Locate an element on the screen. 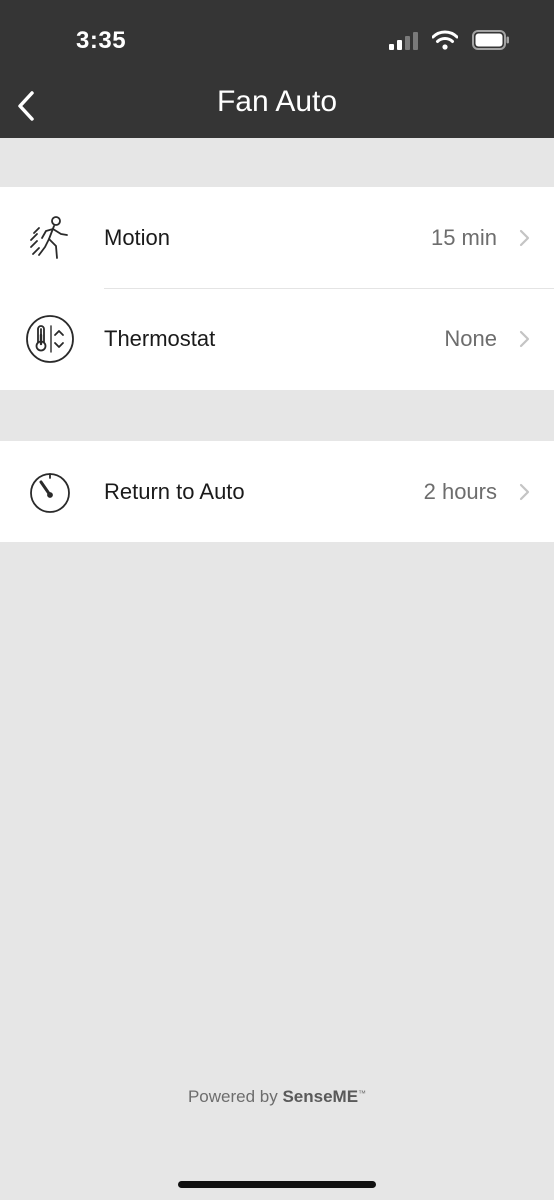  footer-powered-by: Powered by SenseME™ is located at coordinates (277, 1097).